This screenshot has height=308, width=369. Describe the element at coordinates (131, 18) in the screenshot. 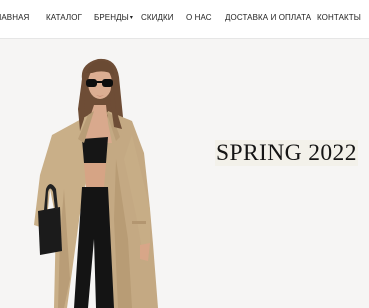

I see `chevron-down-icon: ▾` at that location.